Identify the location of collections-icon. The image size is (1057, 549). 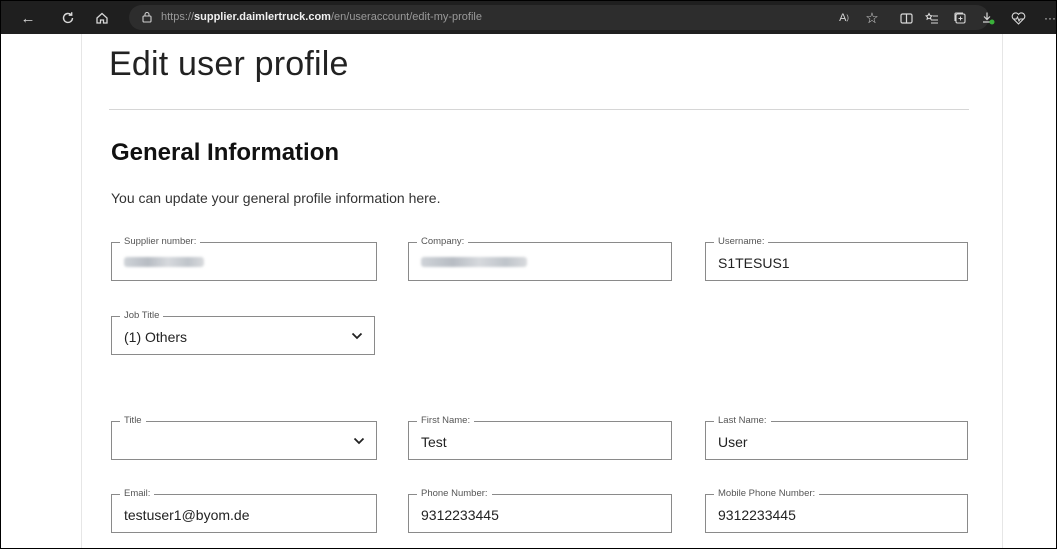
(960, 18).